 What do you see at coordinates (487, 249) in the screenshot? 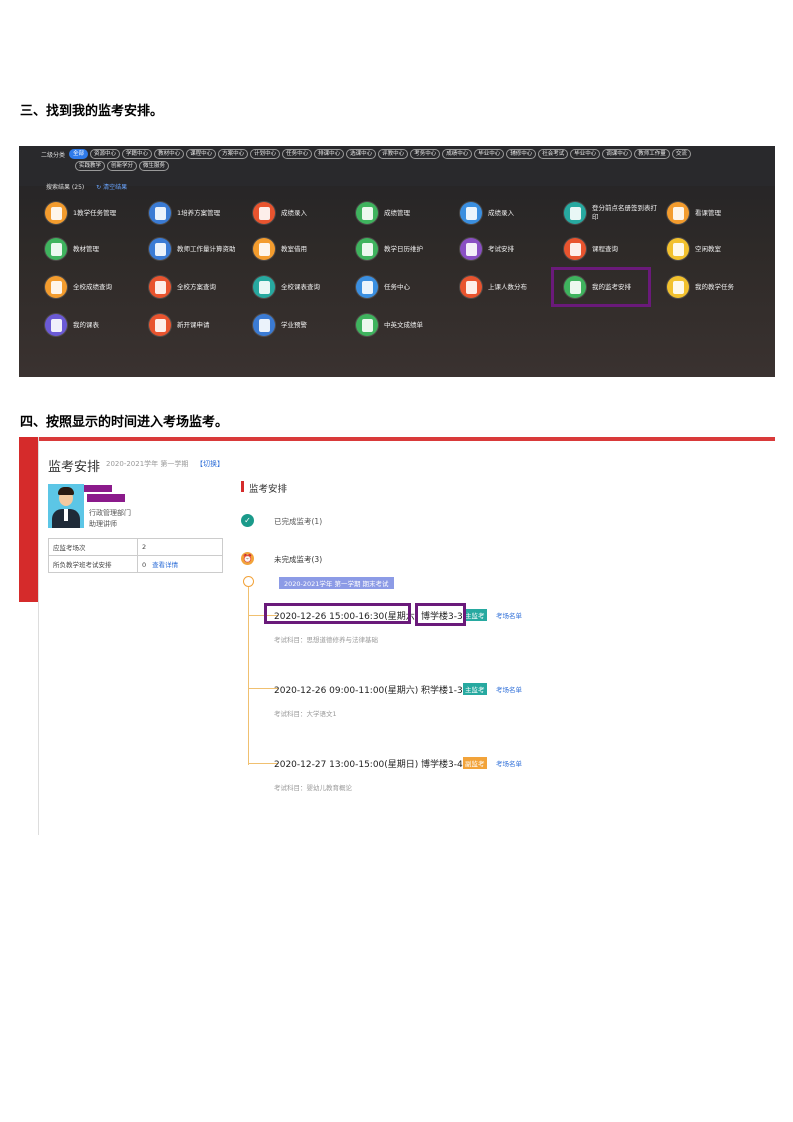
I see `app-tile: 考试安排` at bounding box center [487, 249].